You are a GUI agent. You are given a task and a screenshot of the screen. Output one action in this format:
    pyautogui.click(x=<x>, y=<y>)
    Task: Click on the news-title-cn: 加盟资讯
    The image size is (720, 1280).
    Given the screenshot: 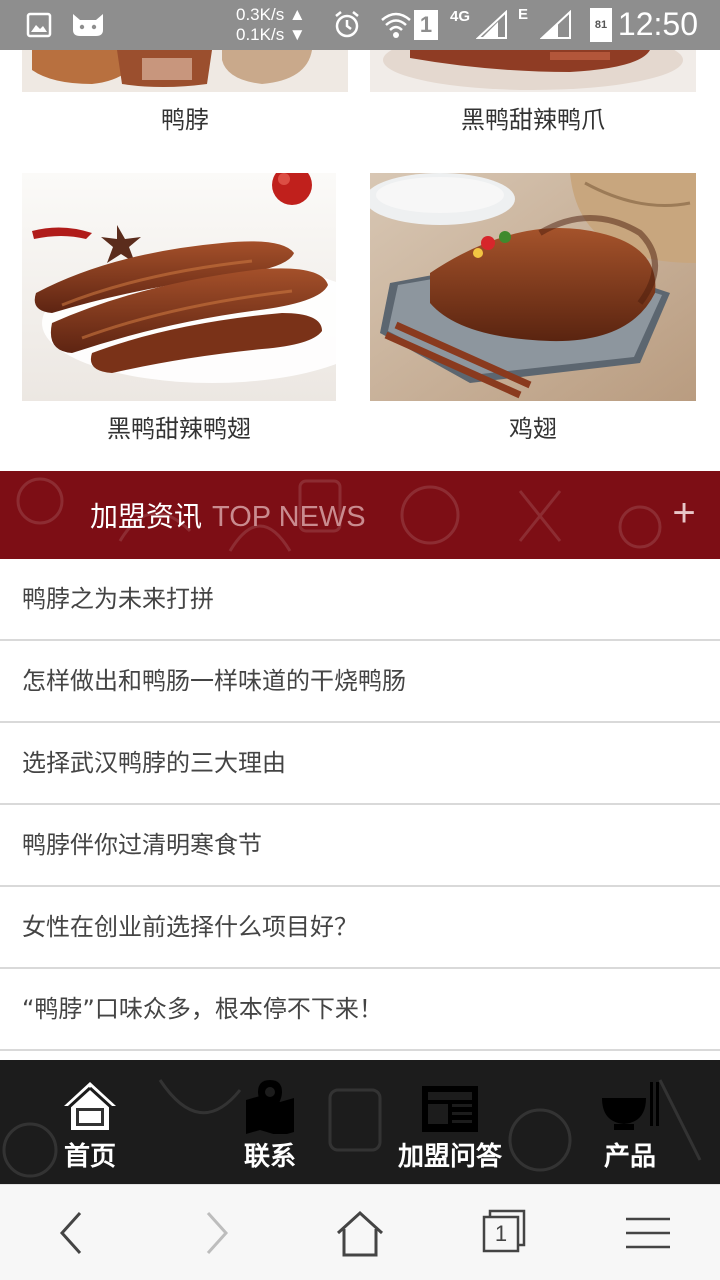 What is the action you would take?
    pyautogui.click(x=146, y=516)
    